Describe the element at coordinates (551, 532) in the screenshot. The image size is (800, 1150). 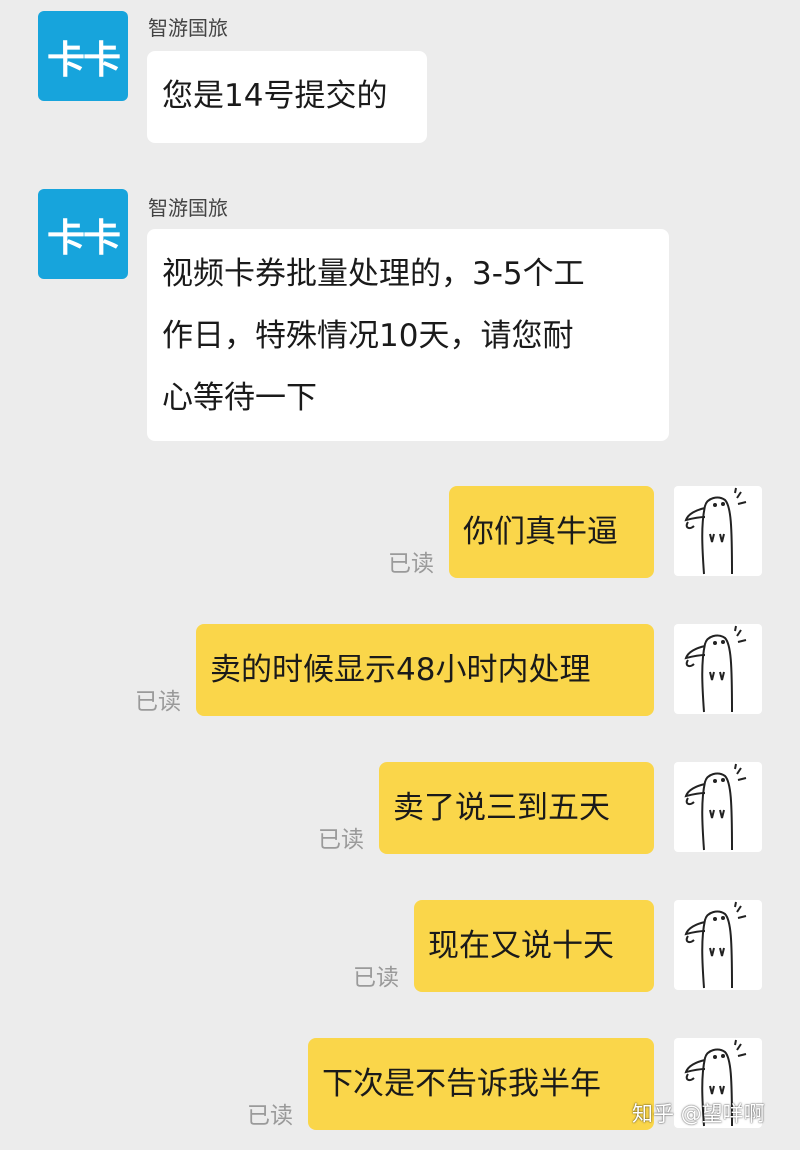
I see `outgoing-bubble: 你们真牛逼` at that location.